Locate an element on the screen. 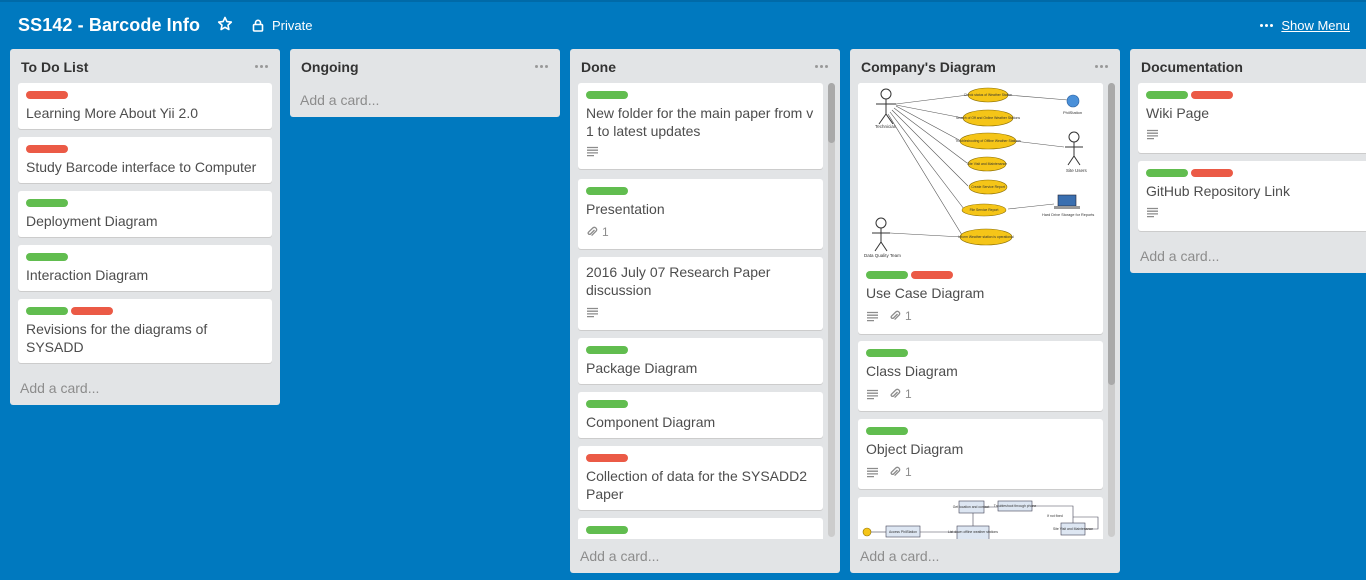 This screenshot has height=580, width=1366. card-title: Component Diagram is located at coordinates (651, 422).